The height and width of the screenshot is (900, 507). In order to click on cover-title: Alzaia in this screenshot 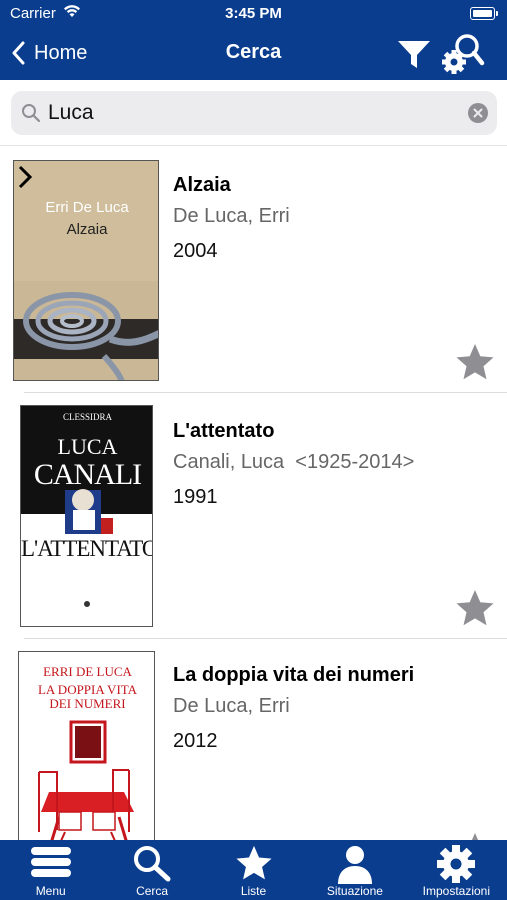, I will do `click(87, 229)`.